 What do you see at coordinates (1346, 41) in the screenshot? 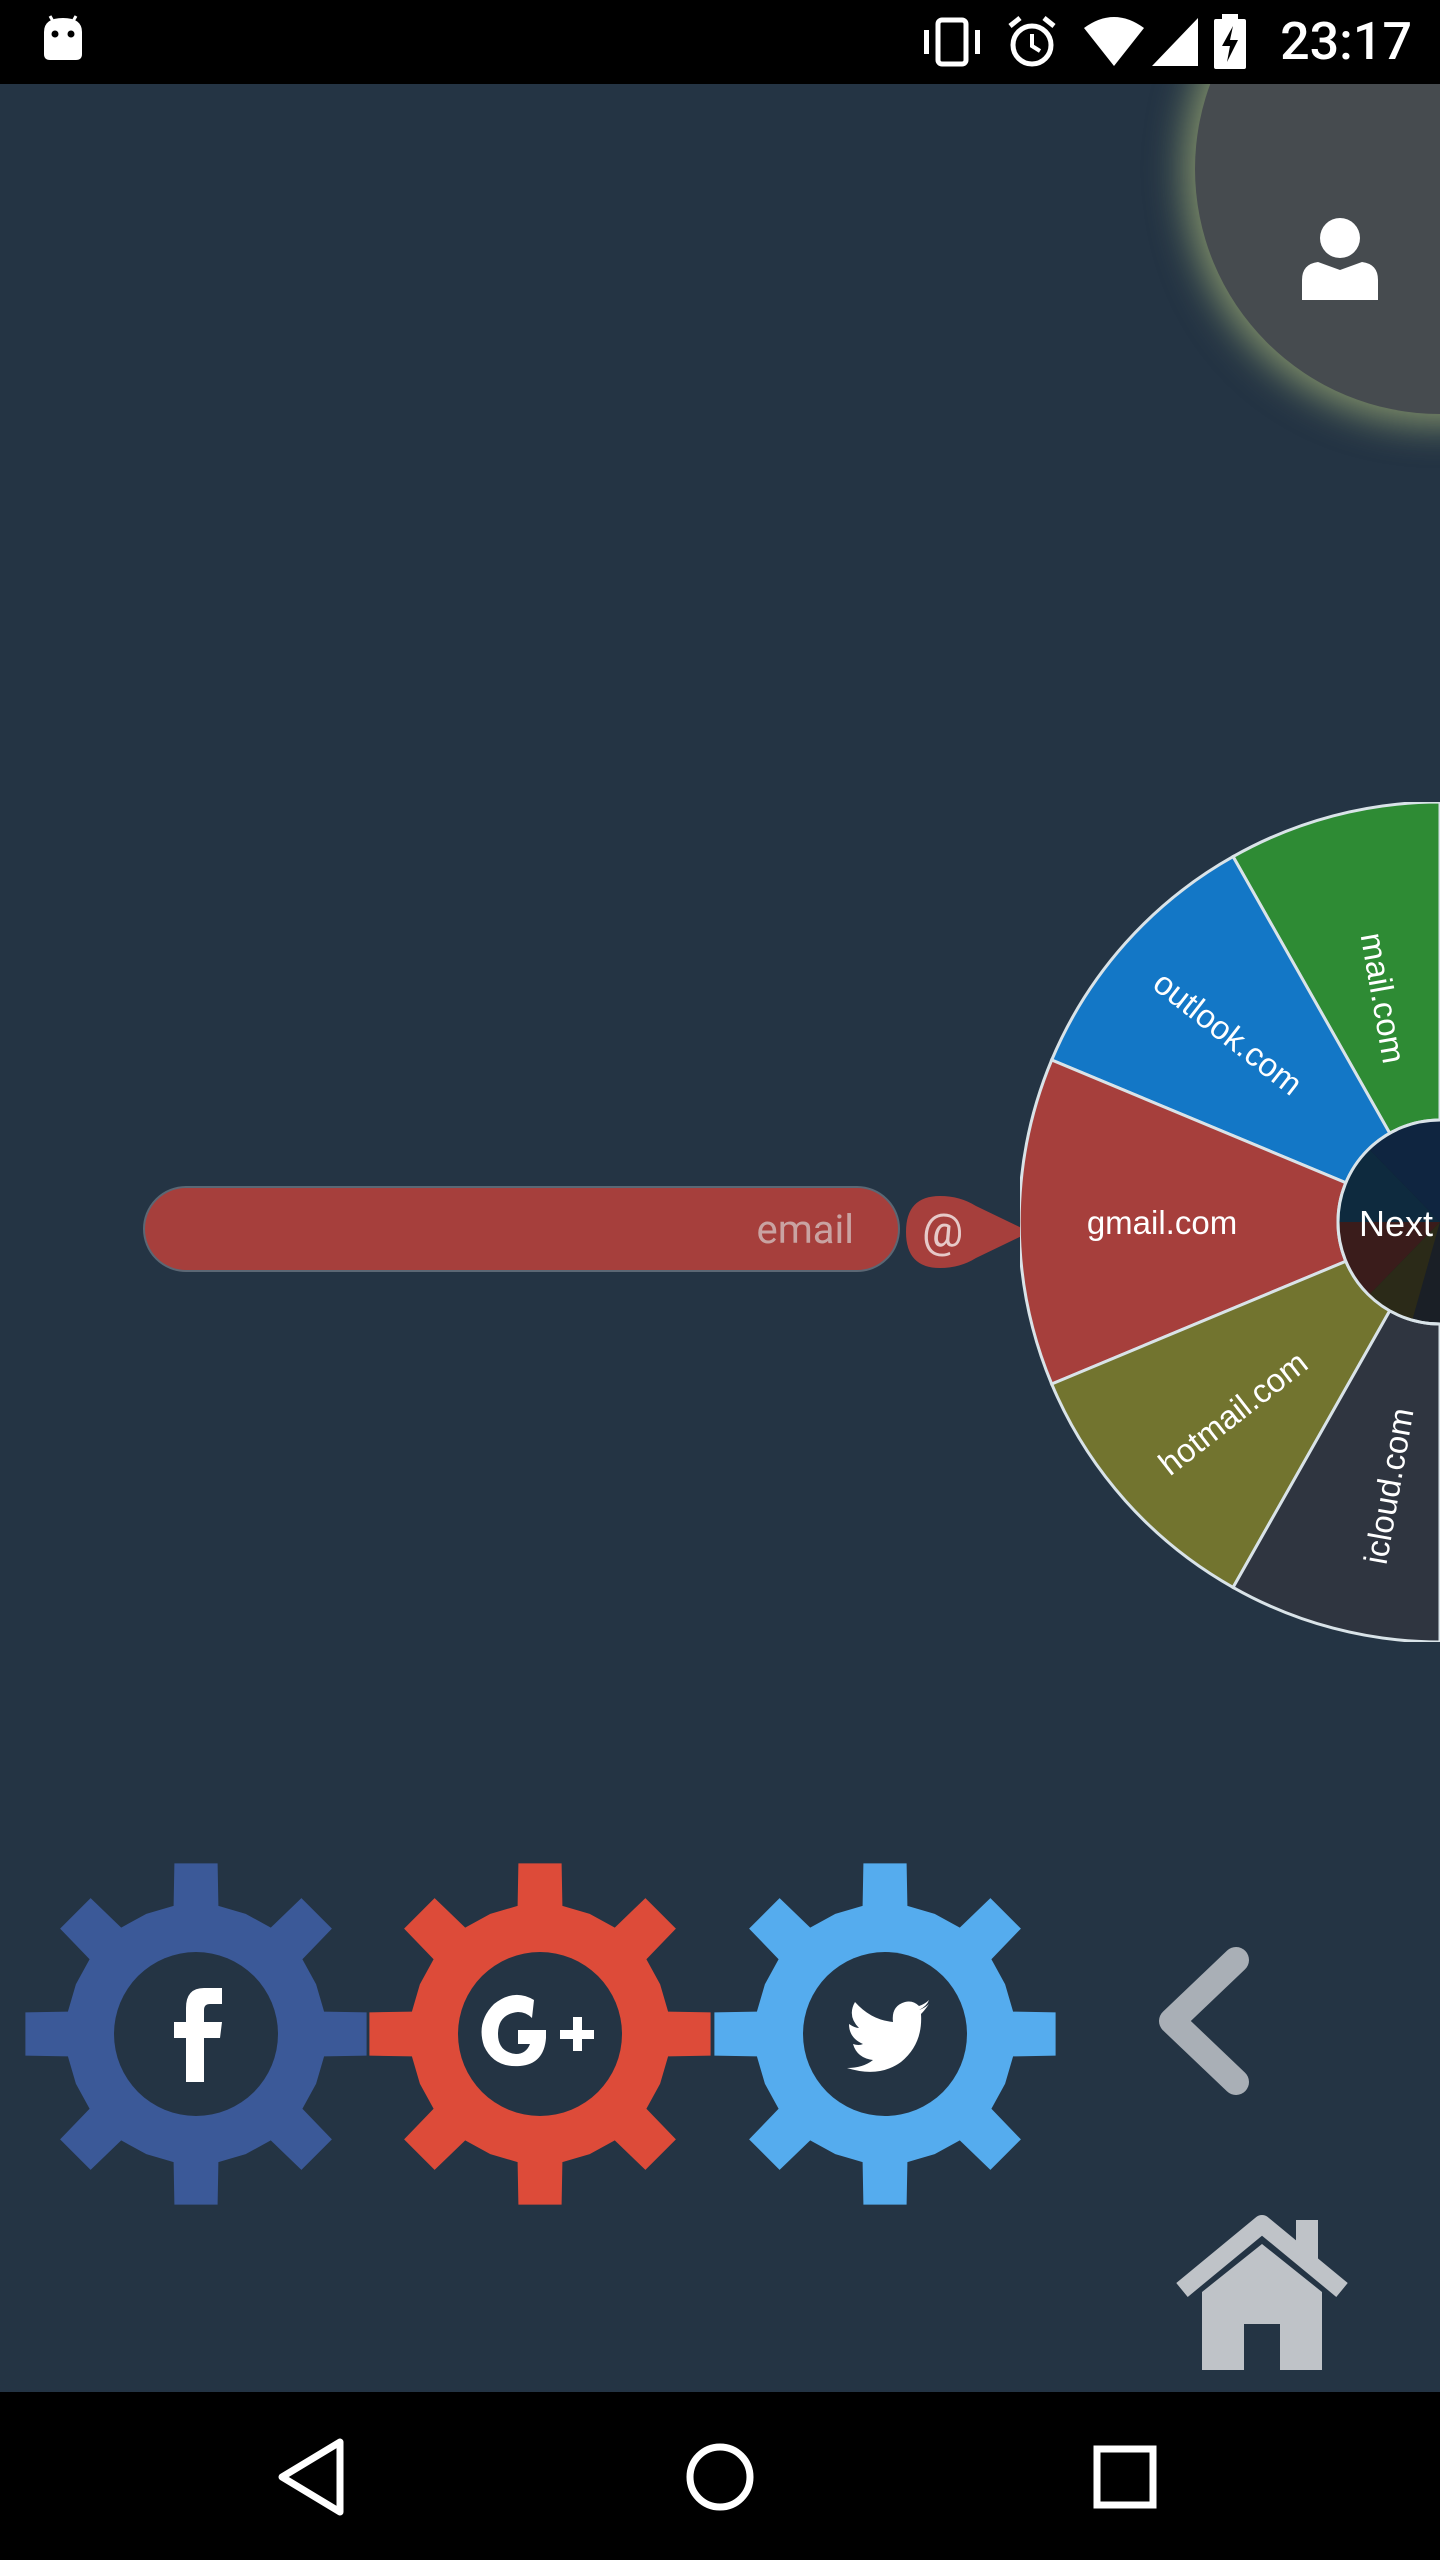
I see `clock: 23:17` at bounding box center [1346, 41].